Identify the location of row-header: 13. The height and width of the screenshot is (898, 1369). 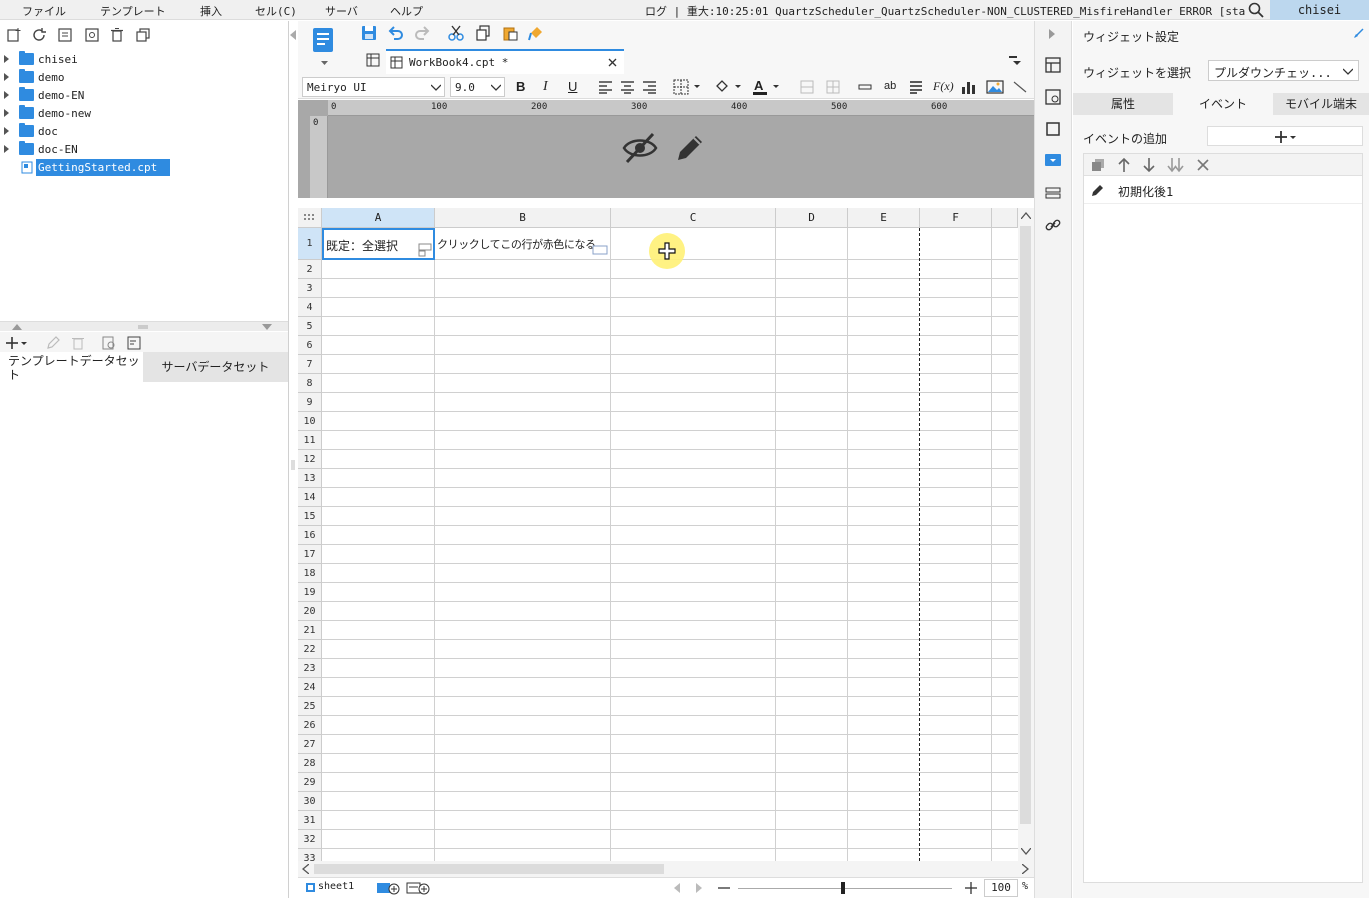
(310, 478).